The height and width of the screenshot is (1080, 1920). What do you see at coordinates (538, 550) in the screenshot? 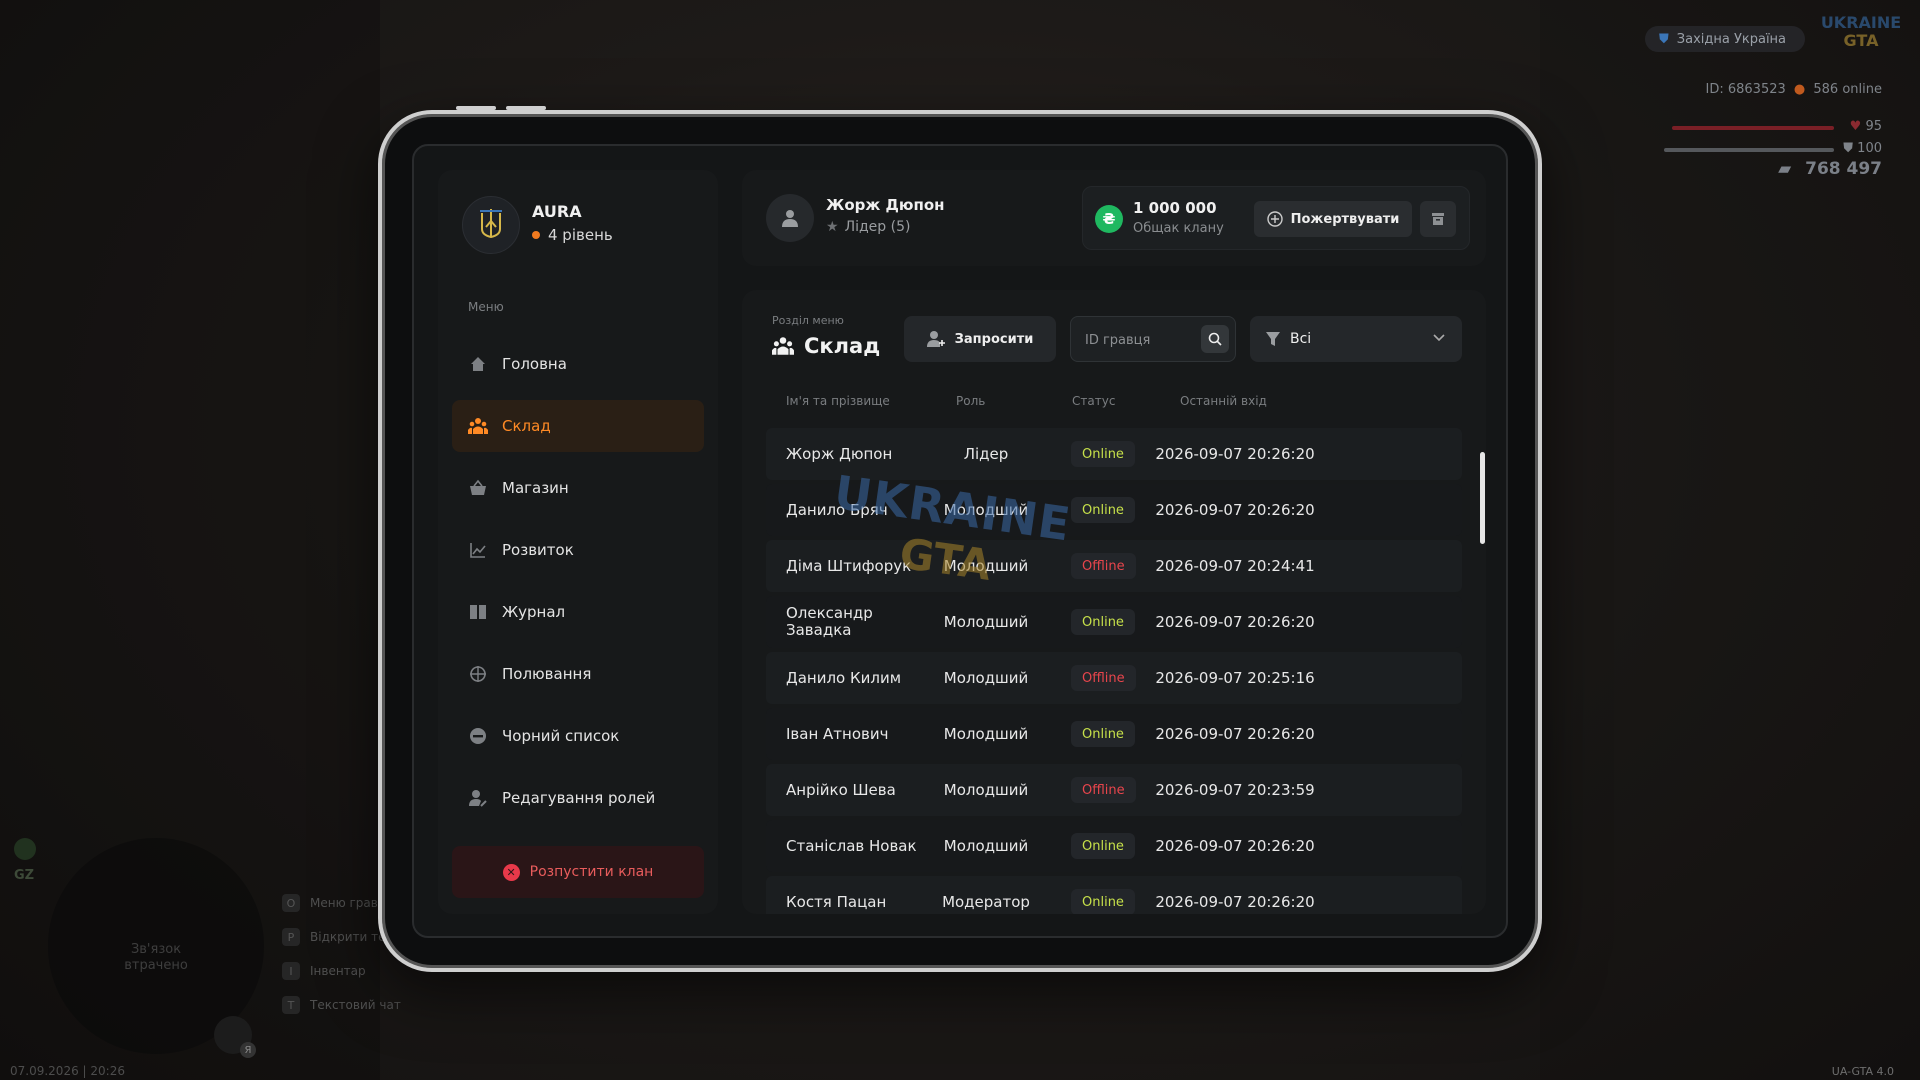
I see `sidebar-item-label: Розвиток` at bounding box center [538, 550].